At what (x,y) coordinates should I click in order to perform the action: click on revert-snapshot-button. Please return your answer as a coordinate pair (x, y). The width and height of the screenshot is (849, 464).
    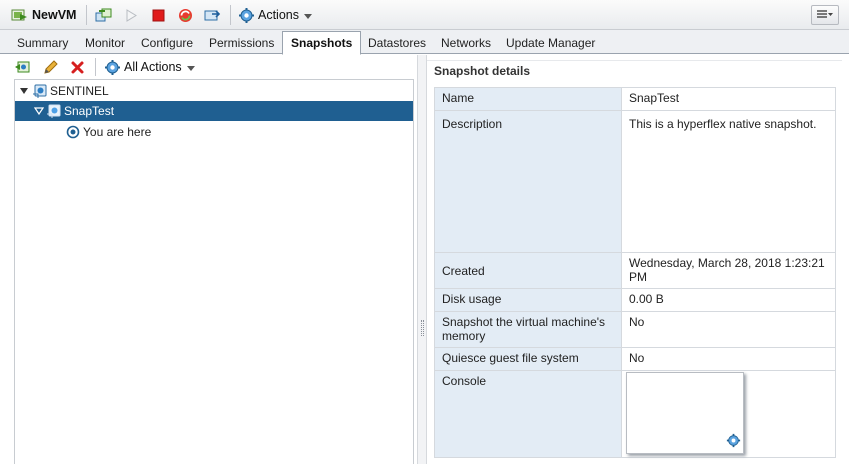
    Looking at the image, I should click on (22, 67).